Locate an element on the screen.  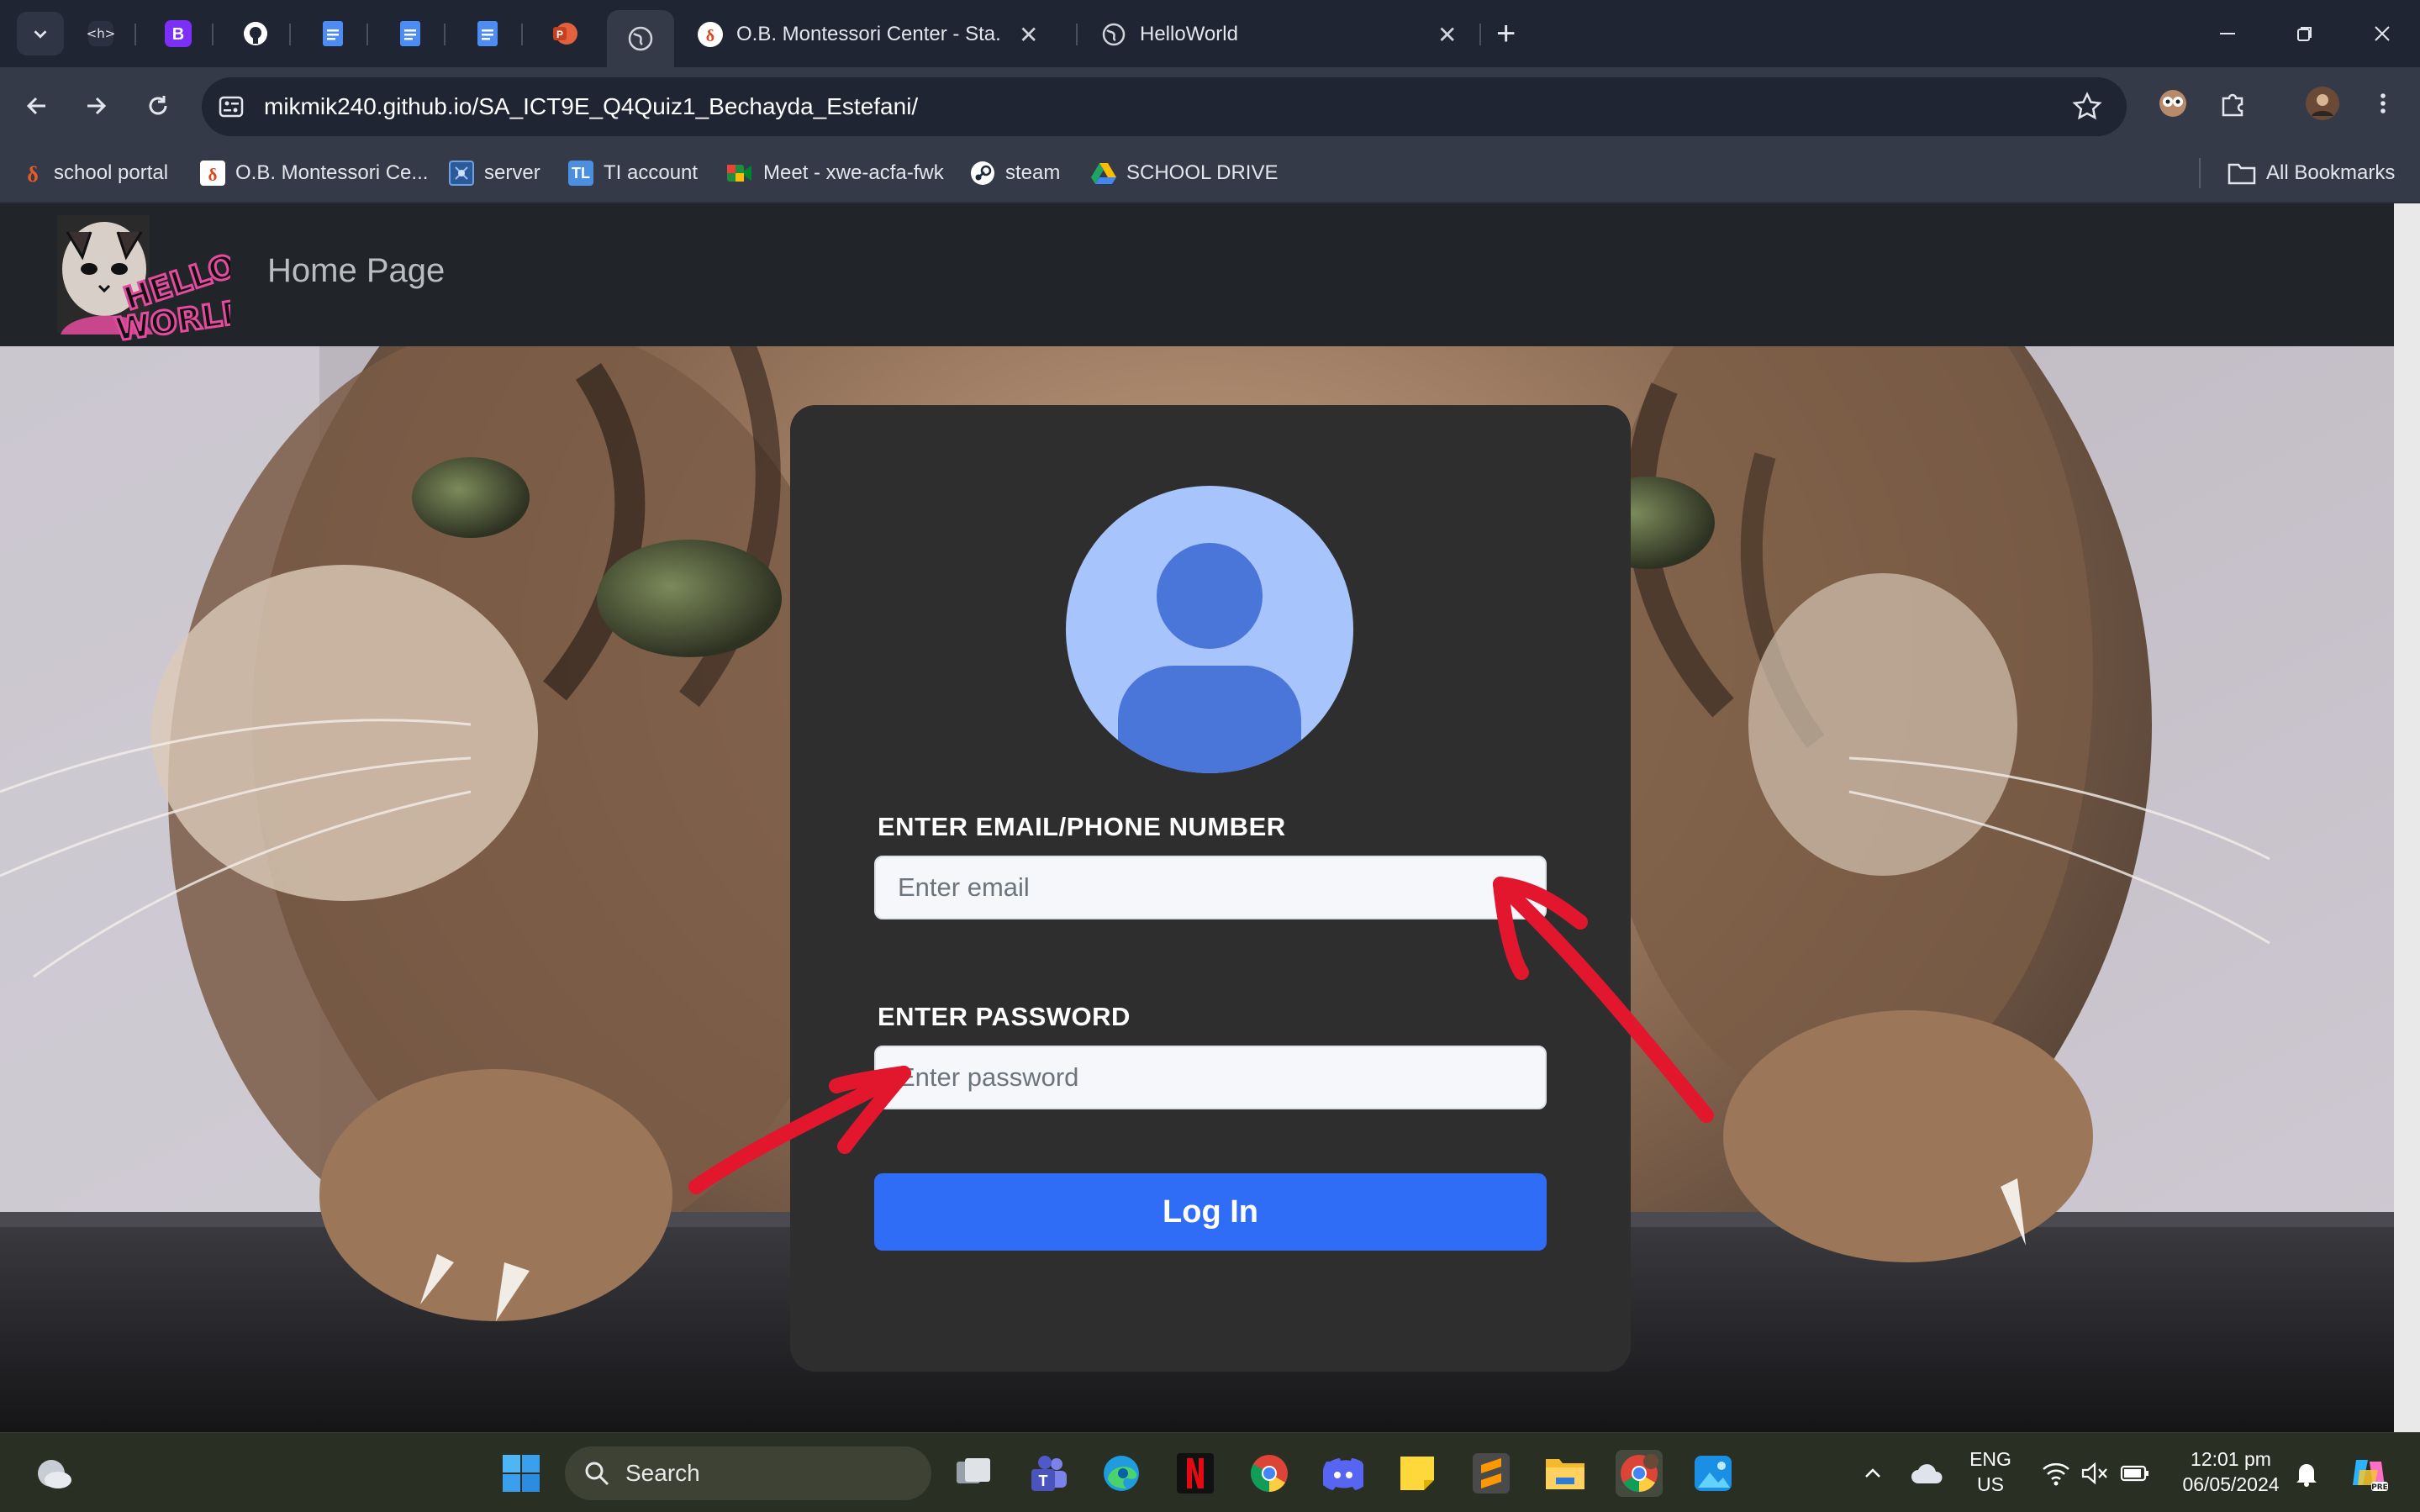
minimize-button is located at coordinates (2227, 33).